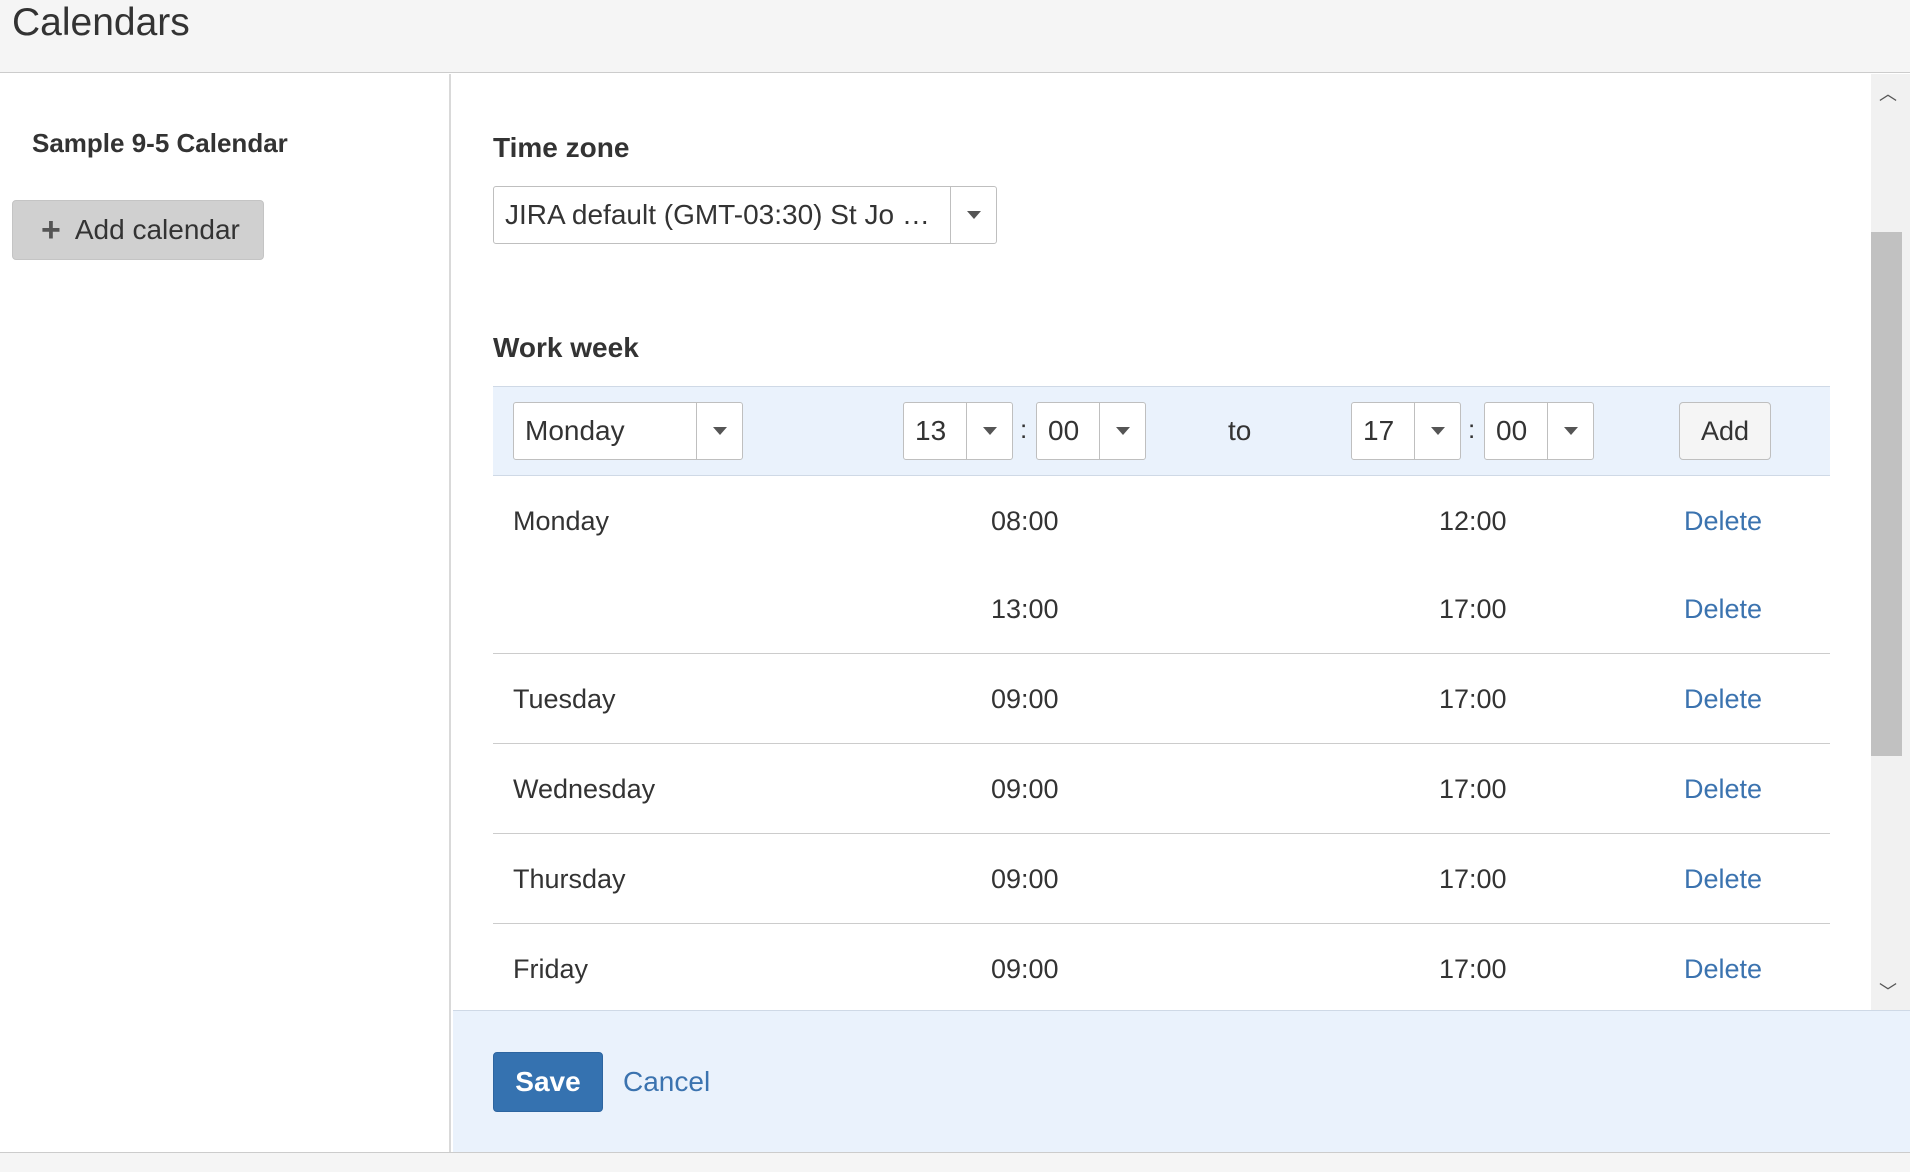  Describe the element at coordinates (101, 22) in the screenshot. I see `page-title: Calendars` at that location.